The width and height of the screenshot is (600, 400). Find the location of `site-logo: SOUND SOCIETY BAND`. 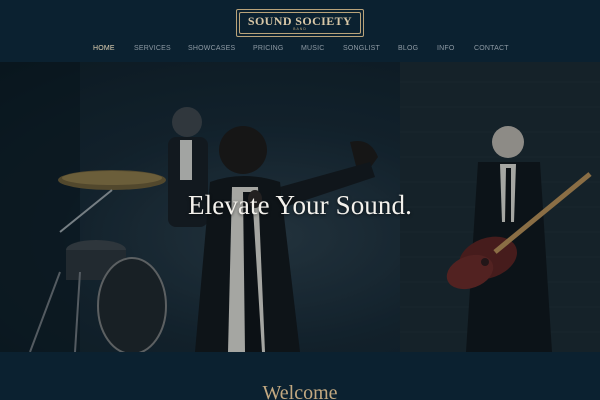

site-logo: SOUND SOCIETY BAND is located at coordinates (300, 23).